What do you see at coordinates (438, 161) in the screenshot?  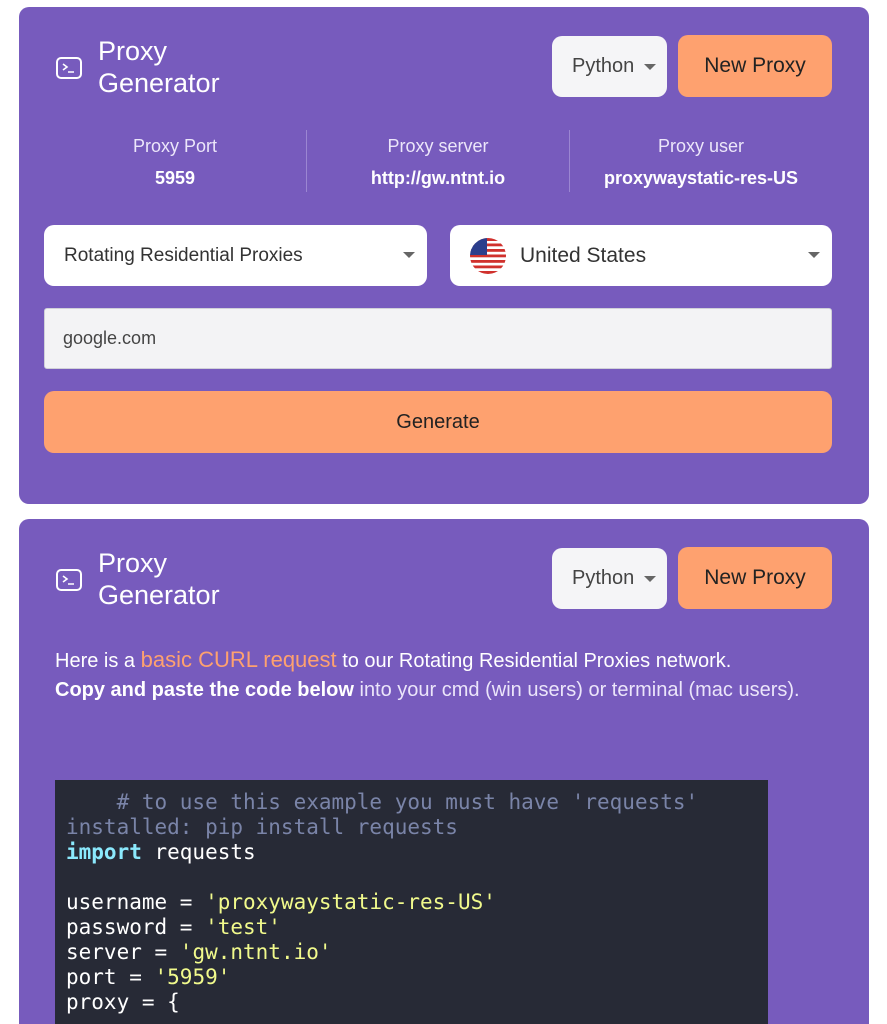 I see `stat-proxy-server: Proxy server http://gw.ntnt.io` at bounding box center [438, 161].